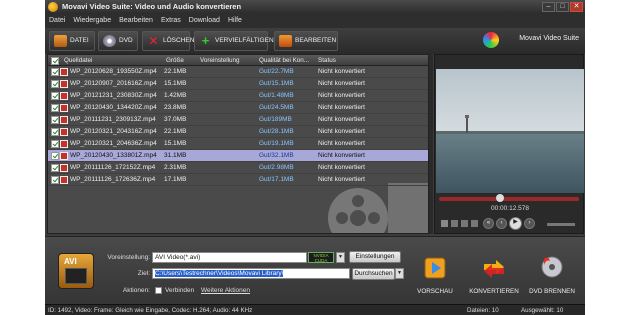  I want to click on step-forward-icon: ›, so click(529, 223).